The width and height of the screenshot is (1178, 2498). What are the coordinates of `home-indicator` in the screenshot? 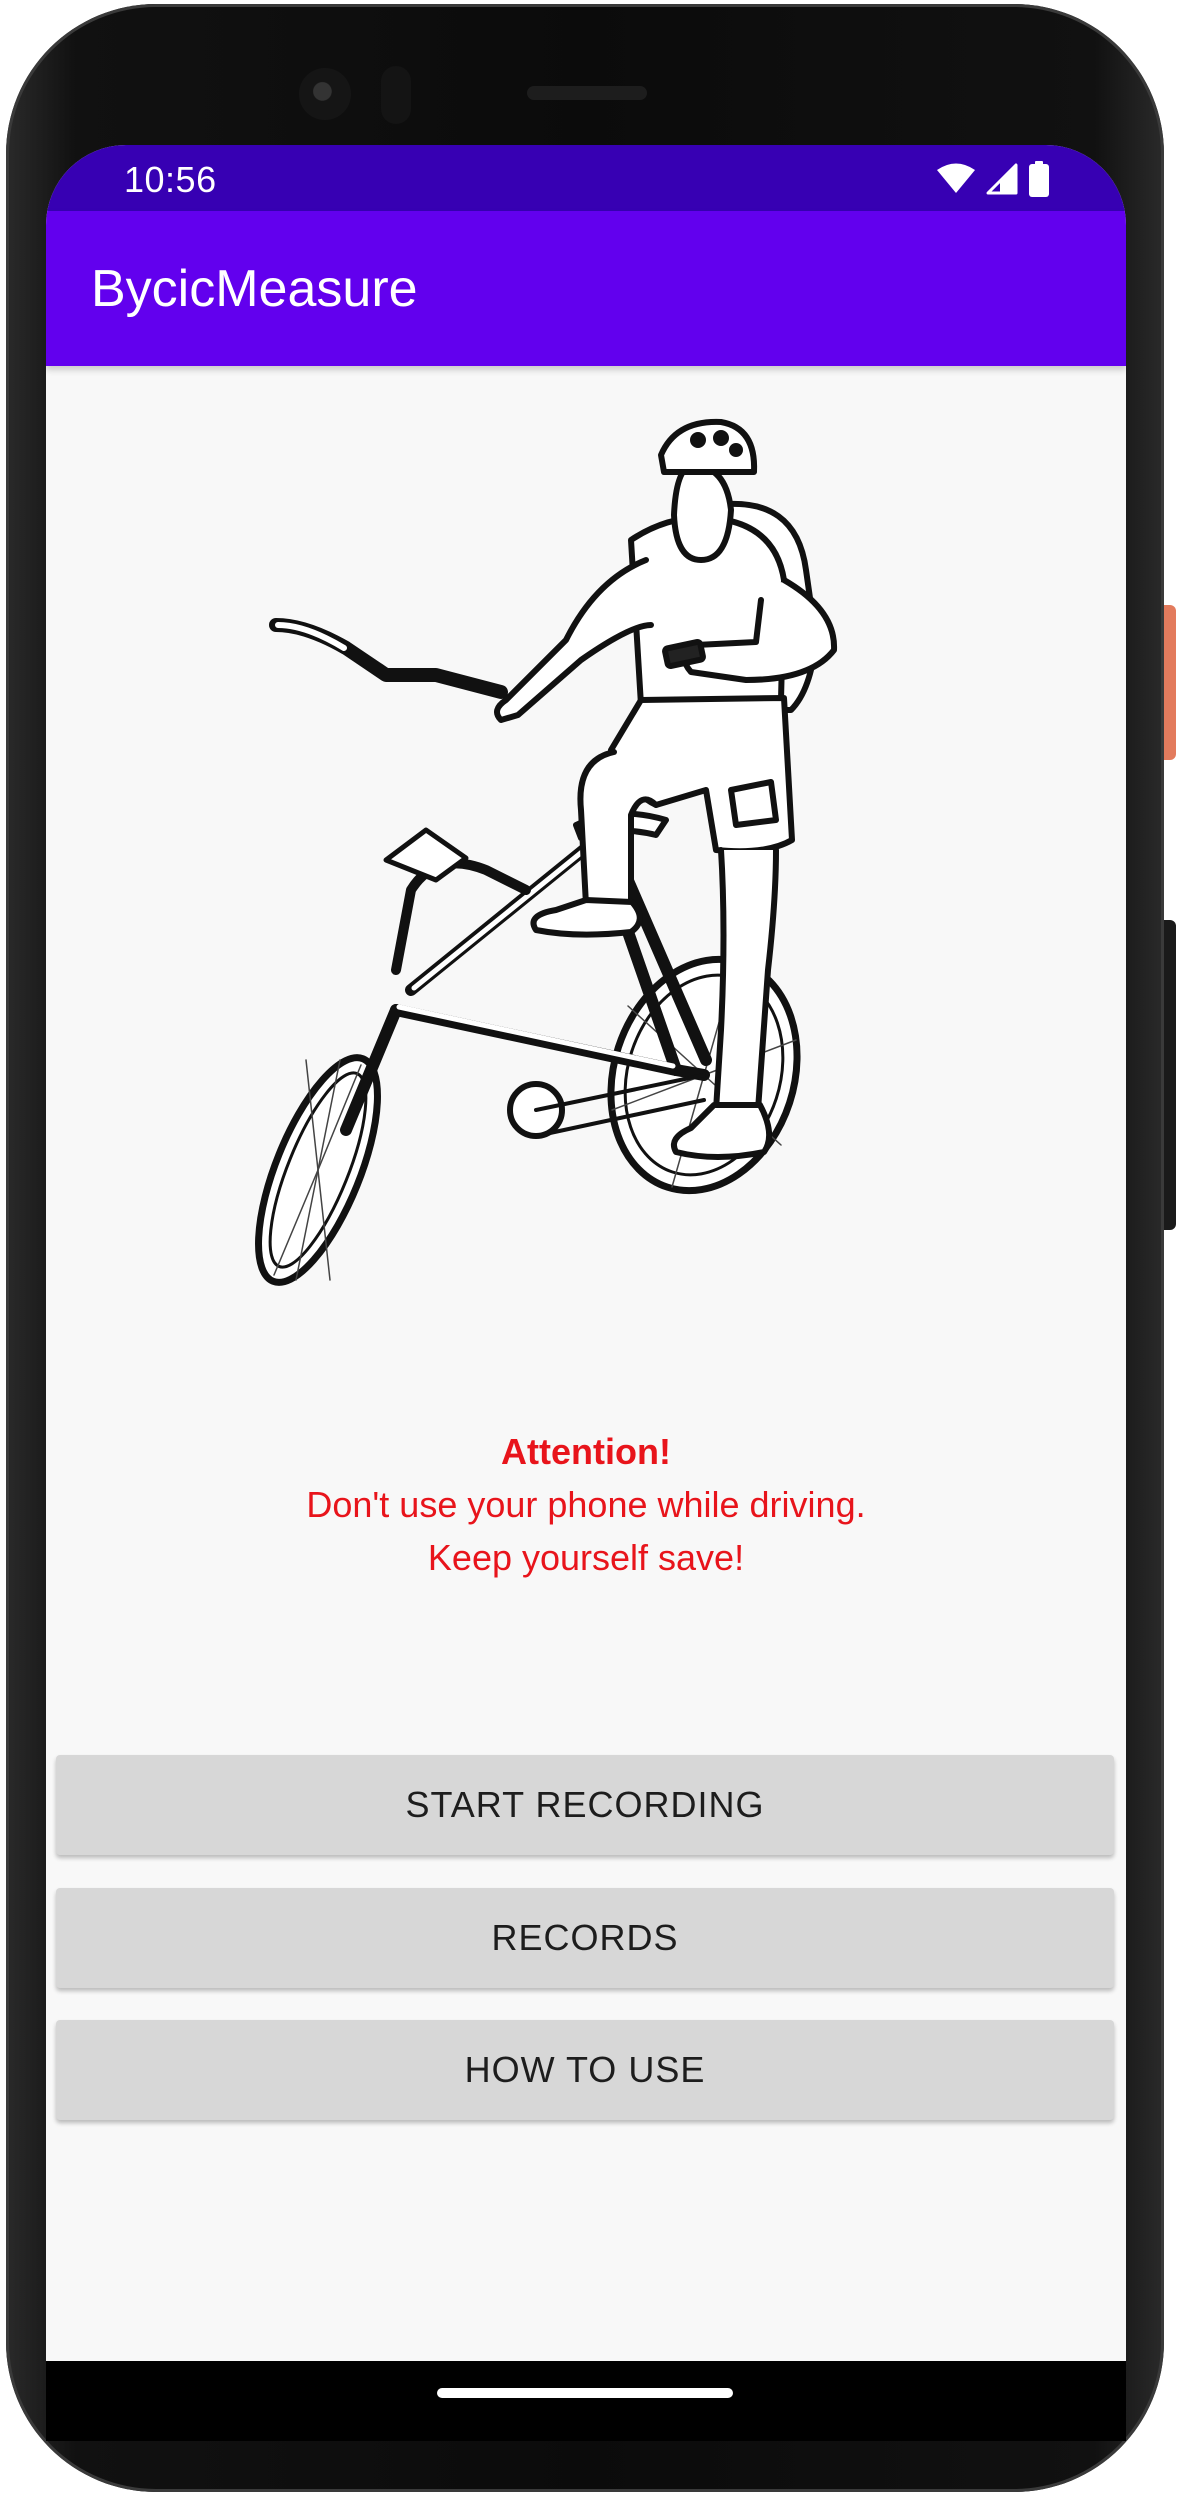 It's located at (585, 2393).